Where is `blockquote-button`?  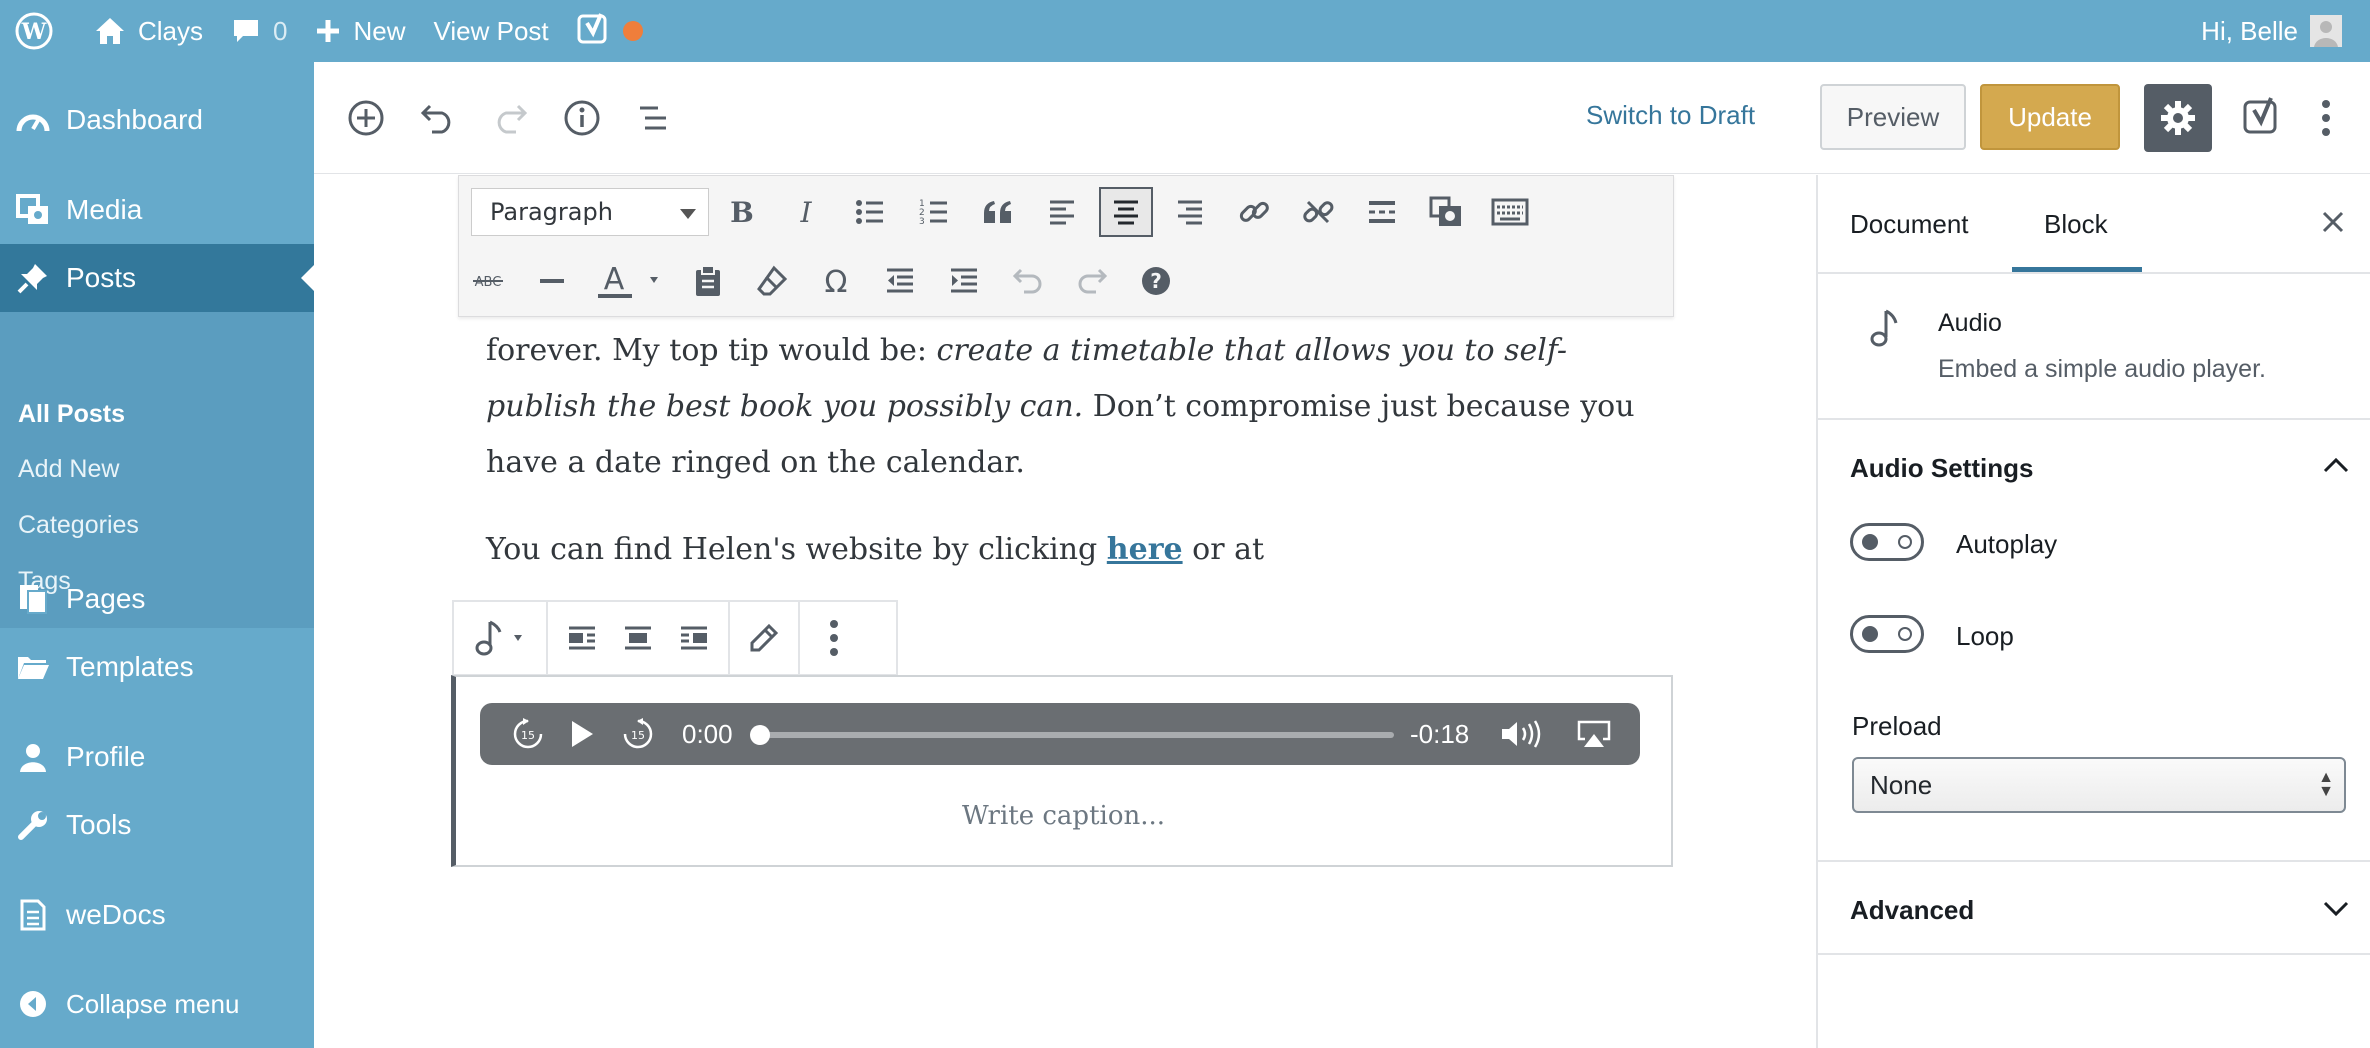 blockquote-button is located at coordinates (998, 212).